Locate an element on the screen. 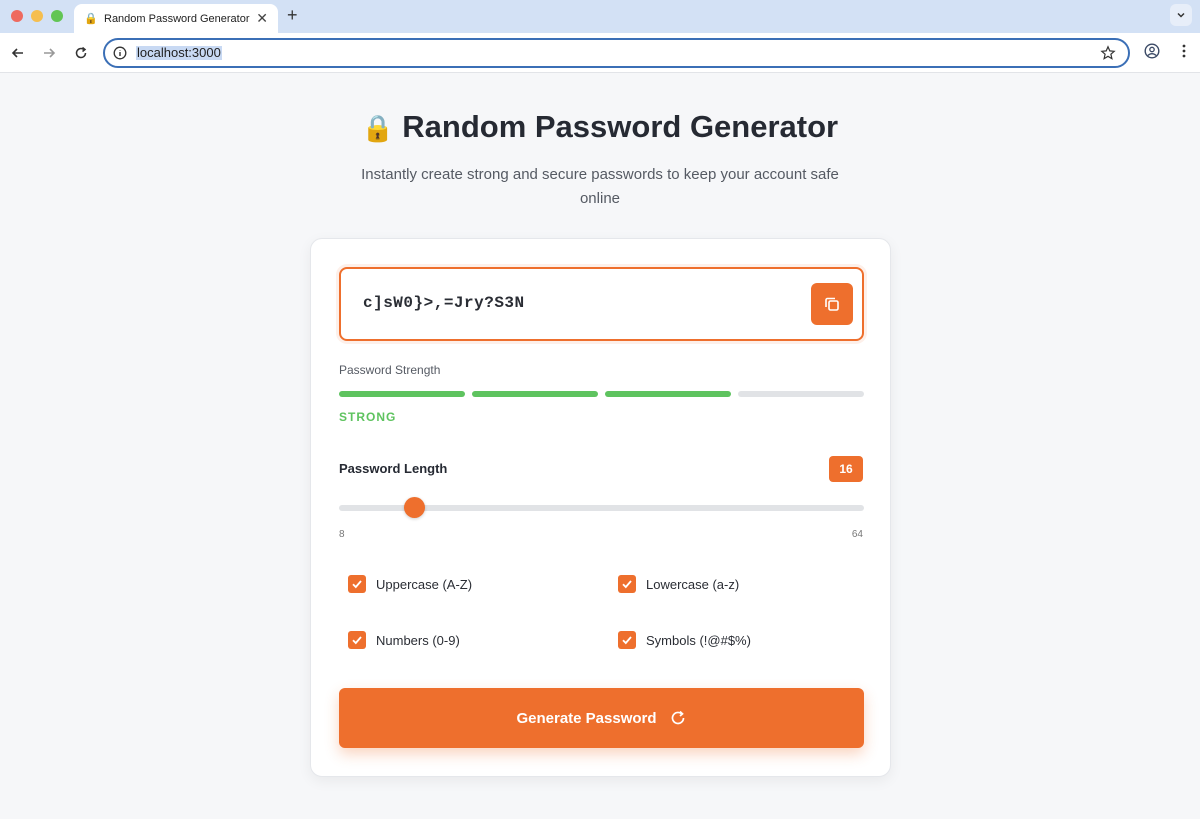 The image size is (1200, 819). arrow-right-icon is located at coordinates (50, 53).